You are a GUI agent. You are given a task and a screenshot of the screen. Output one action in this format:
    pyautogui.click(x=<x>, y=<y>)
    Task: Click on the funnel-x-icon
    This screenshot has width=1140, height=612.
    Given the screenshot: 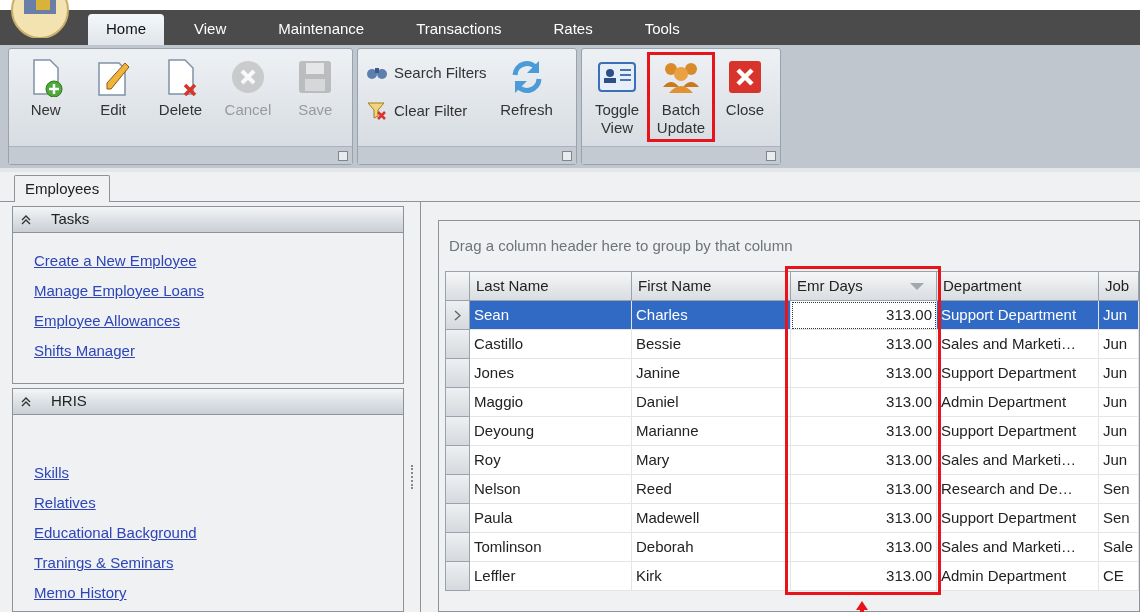 What is the action you would take?
    pyautogui.click(x=377, y=111)
    